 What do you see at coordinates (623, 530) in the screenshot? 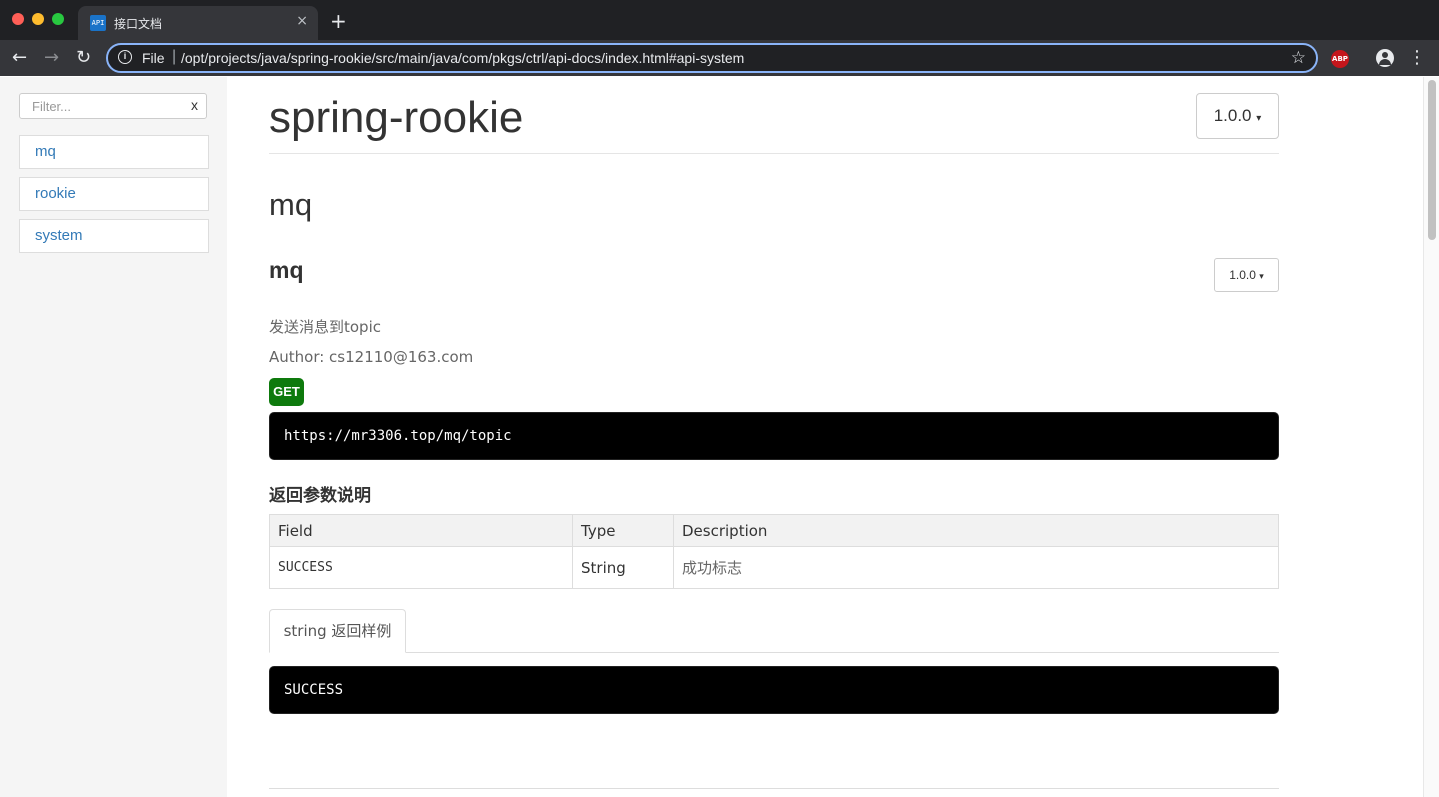
I see `header-type: Type` at bounding box center [623, 530].